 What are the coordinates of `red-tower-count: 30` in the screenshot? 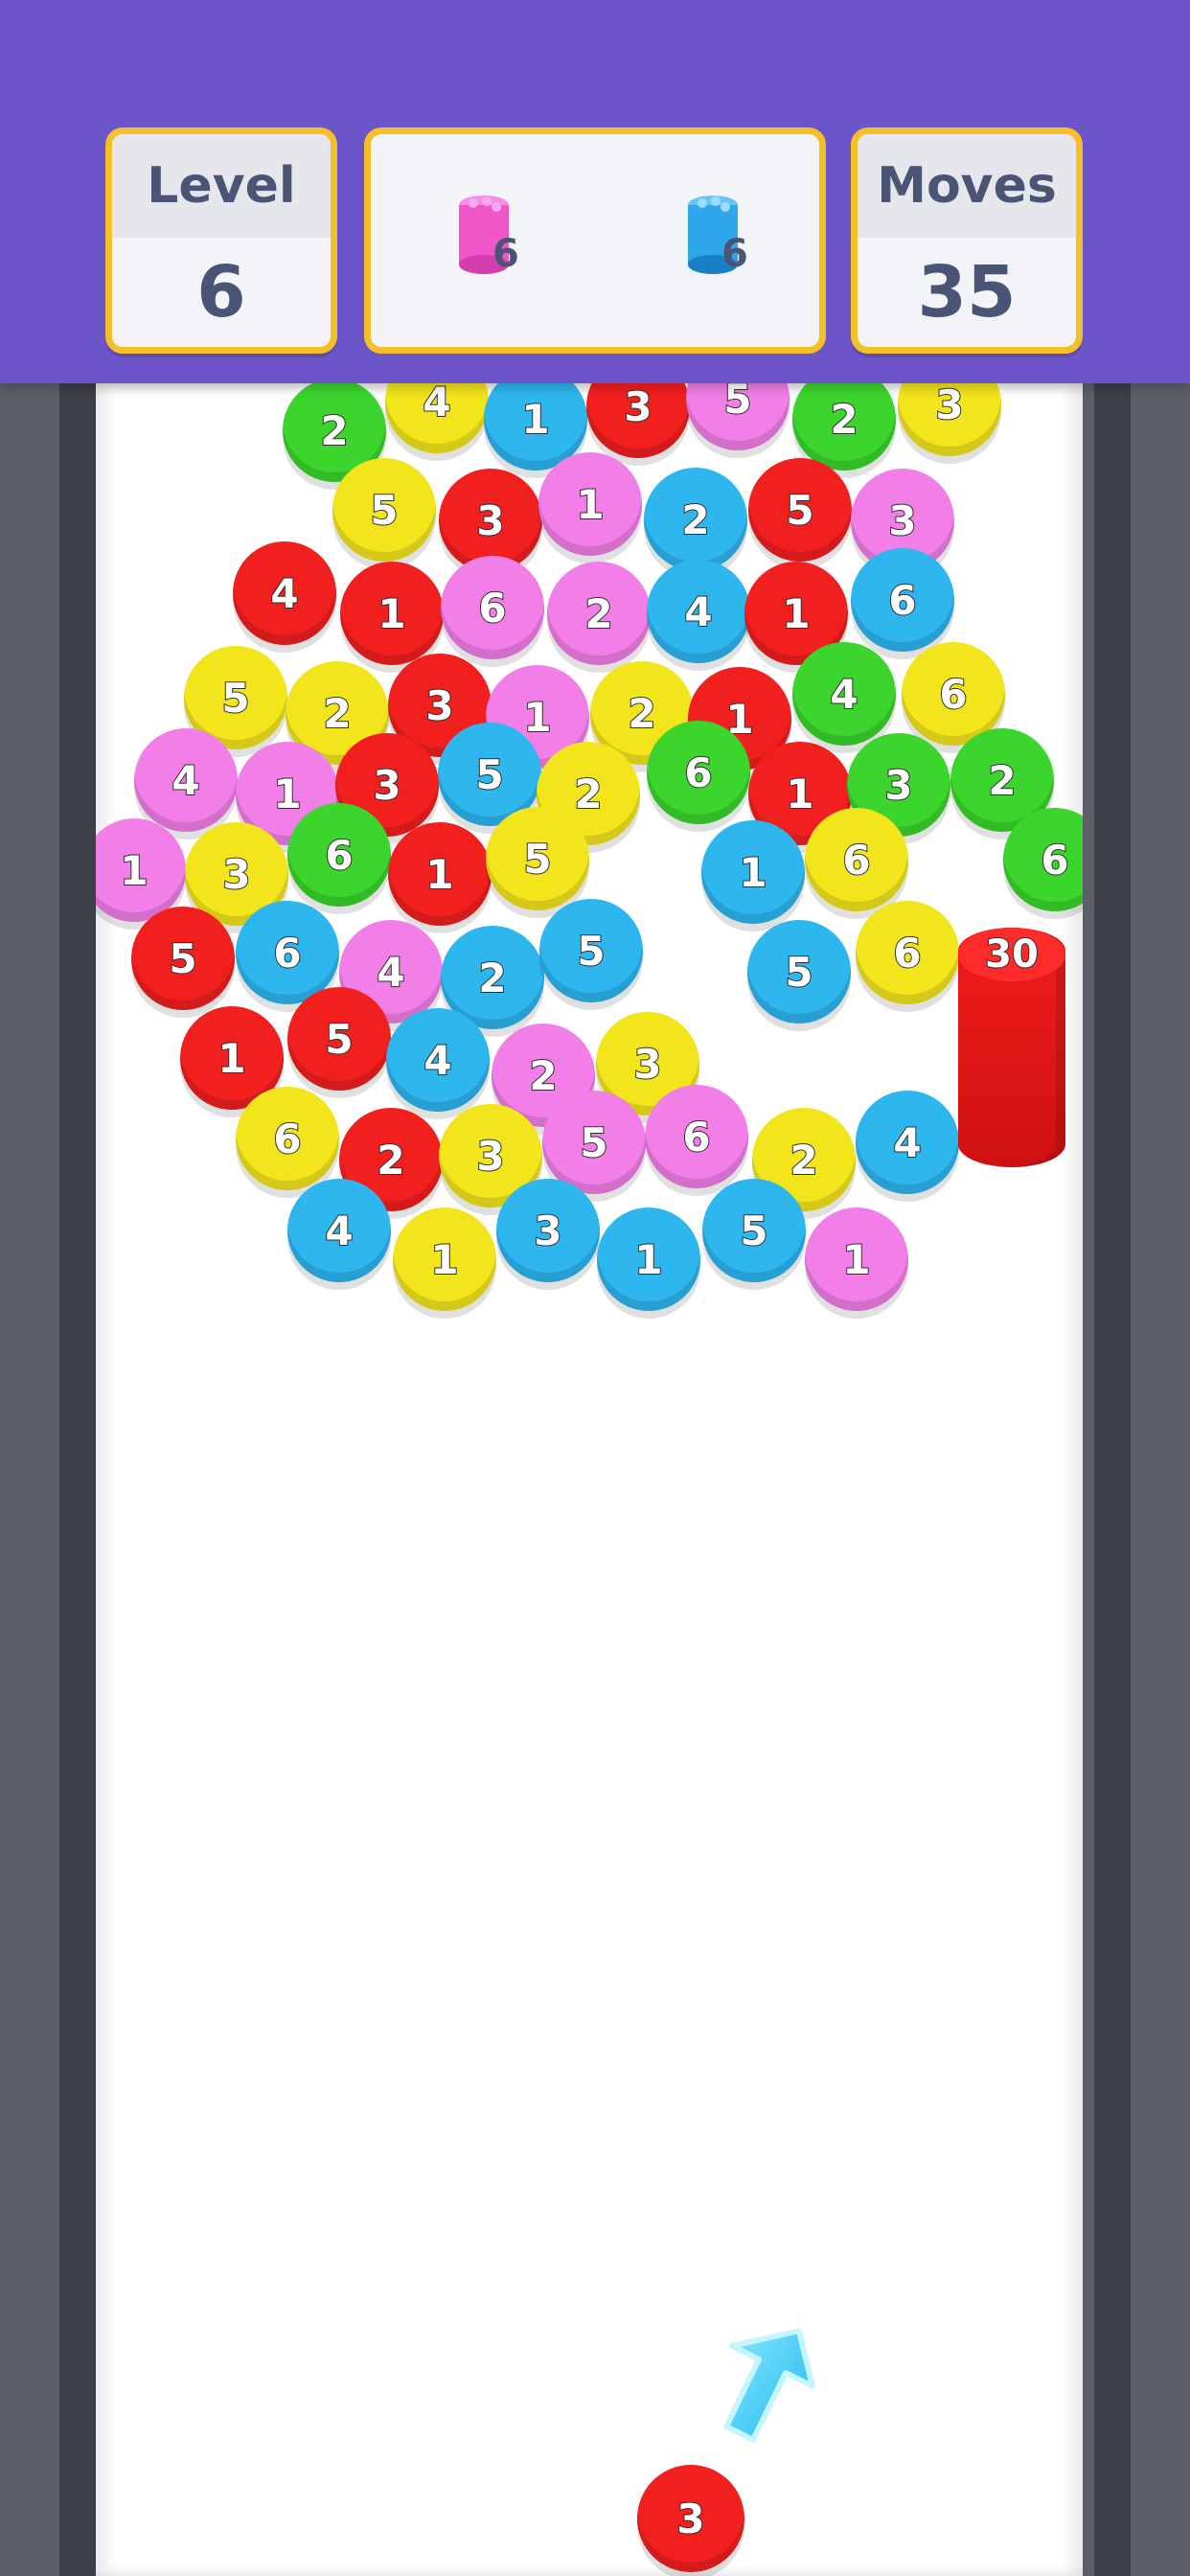 It's located at (1012, 955).